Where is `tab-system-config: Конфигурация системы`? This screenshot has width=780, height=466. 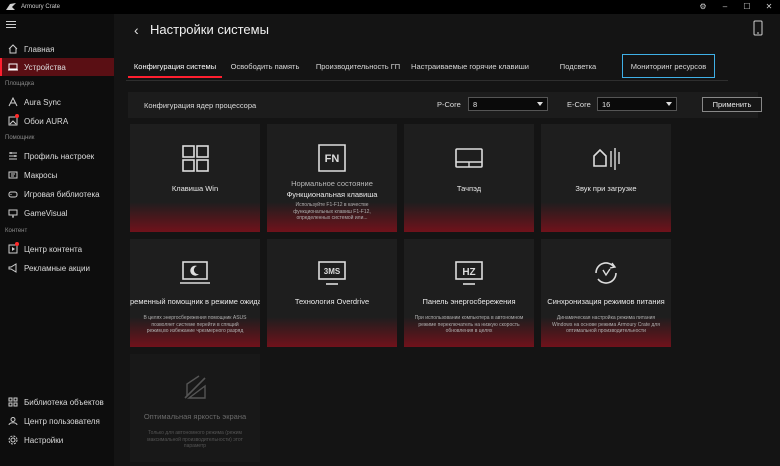 tab-system-config: Конфигурация системы is located at coordinates (175, 66).